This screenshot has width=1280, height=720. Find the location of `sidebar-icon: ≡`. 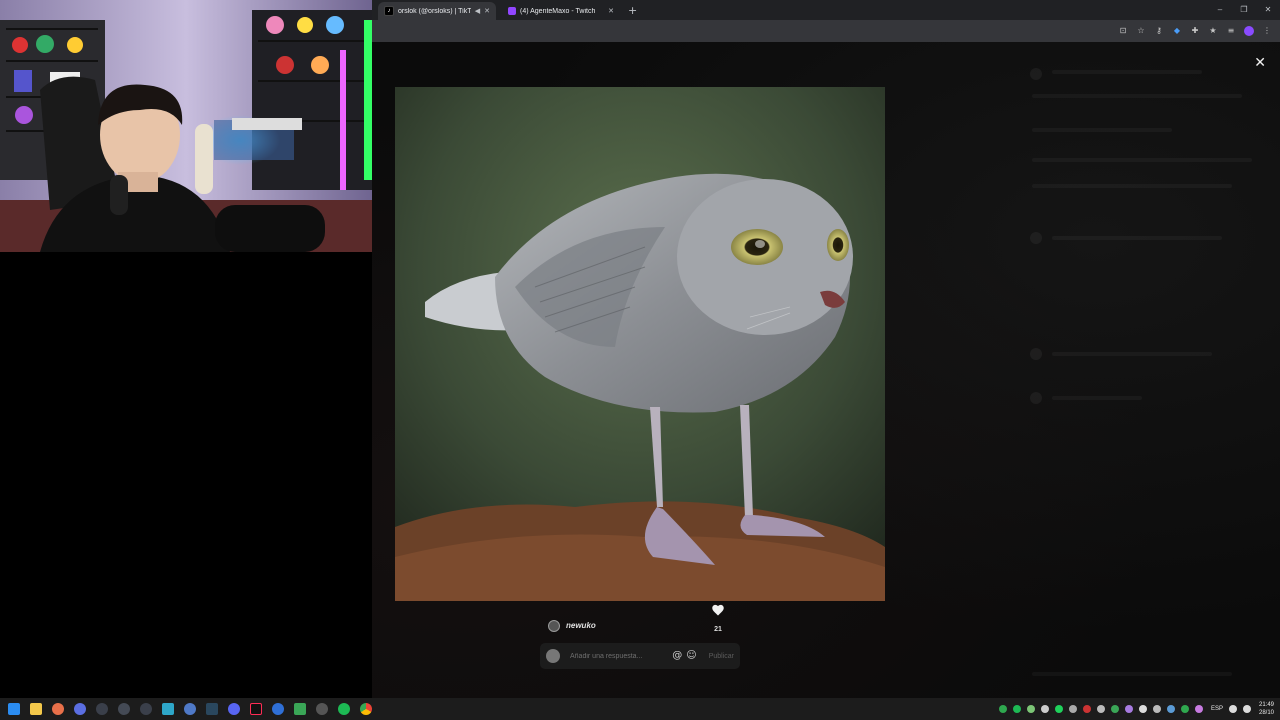

sidebar-icon: ≡ is located at coordinates (1231, 31).